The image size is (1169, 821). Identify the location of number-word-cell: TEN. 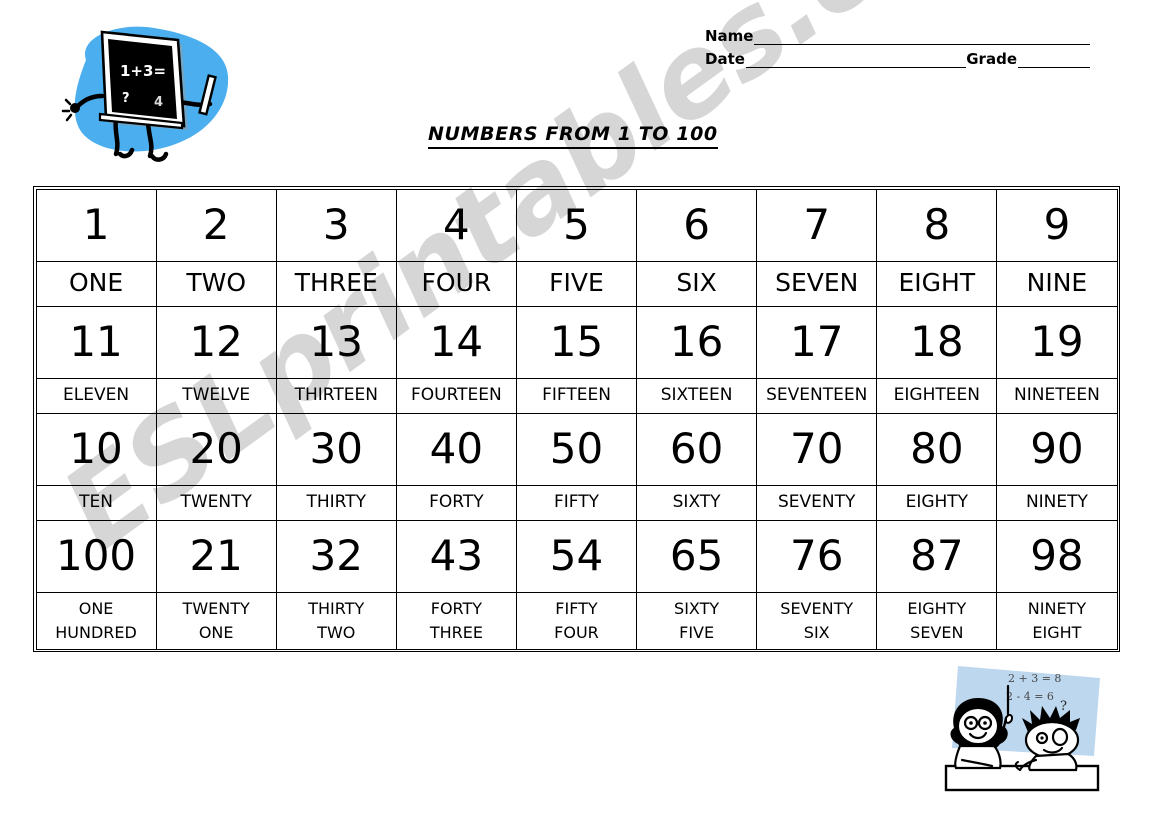
(96, 502).